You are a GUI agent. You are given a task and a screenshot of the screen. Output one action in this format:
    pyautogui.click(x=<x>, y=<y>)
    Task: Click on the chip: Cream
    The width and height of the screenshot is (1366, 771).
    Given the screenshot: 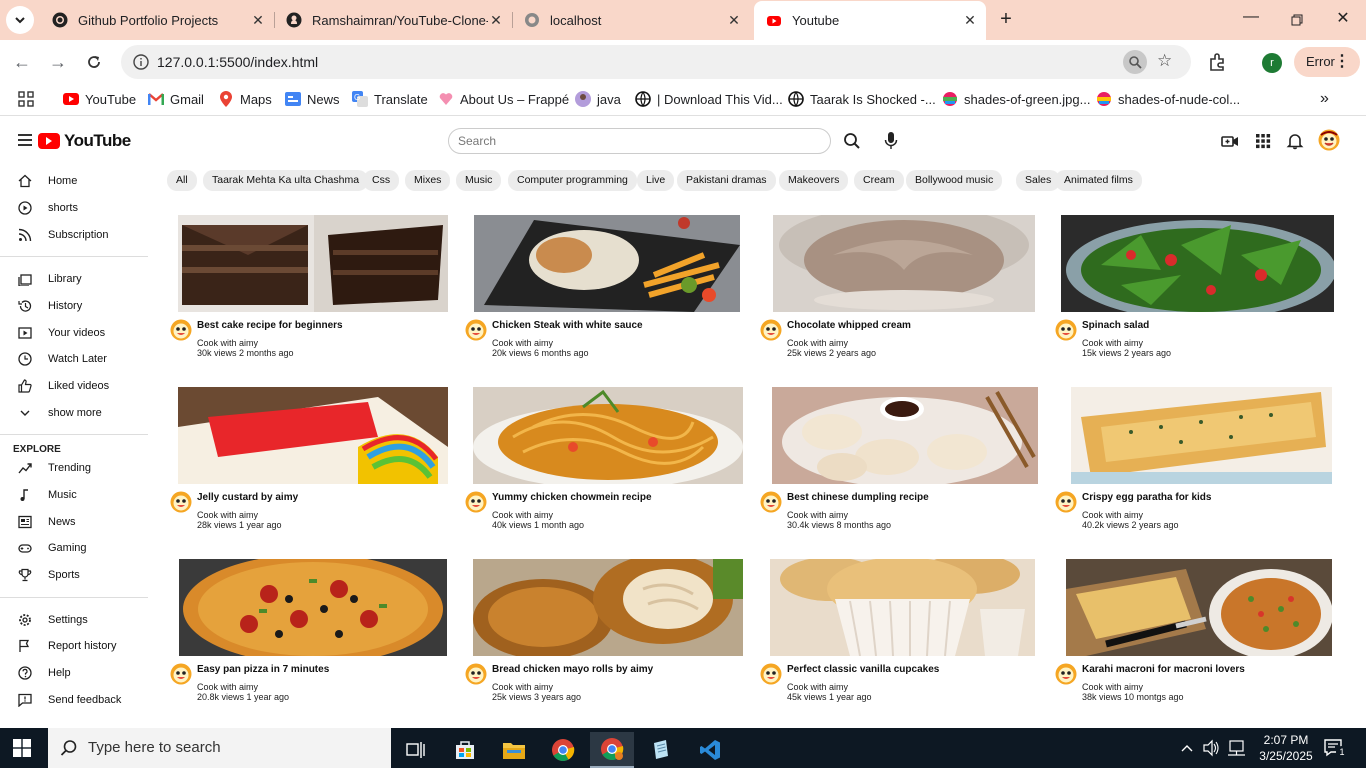 What is the action you would take?
    pyautogui.click(x=879, y=180)
    